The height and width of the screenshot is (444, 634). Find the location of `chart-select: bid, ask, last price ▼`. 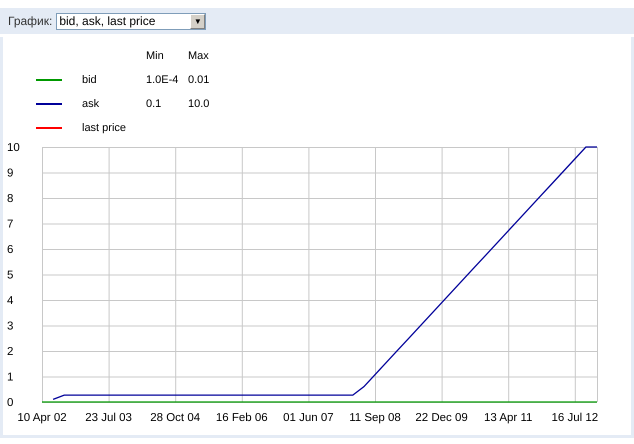

chart-select: bid, ask, last price ▼ is located at coordinates (131, 21).